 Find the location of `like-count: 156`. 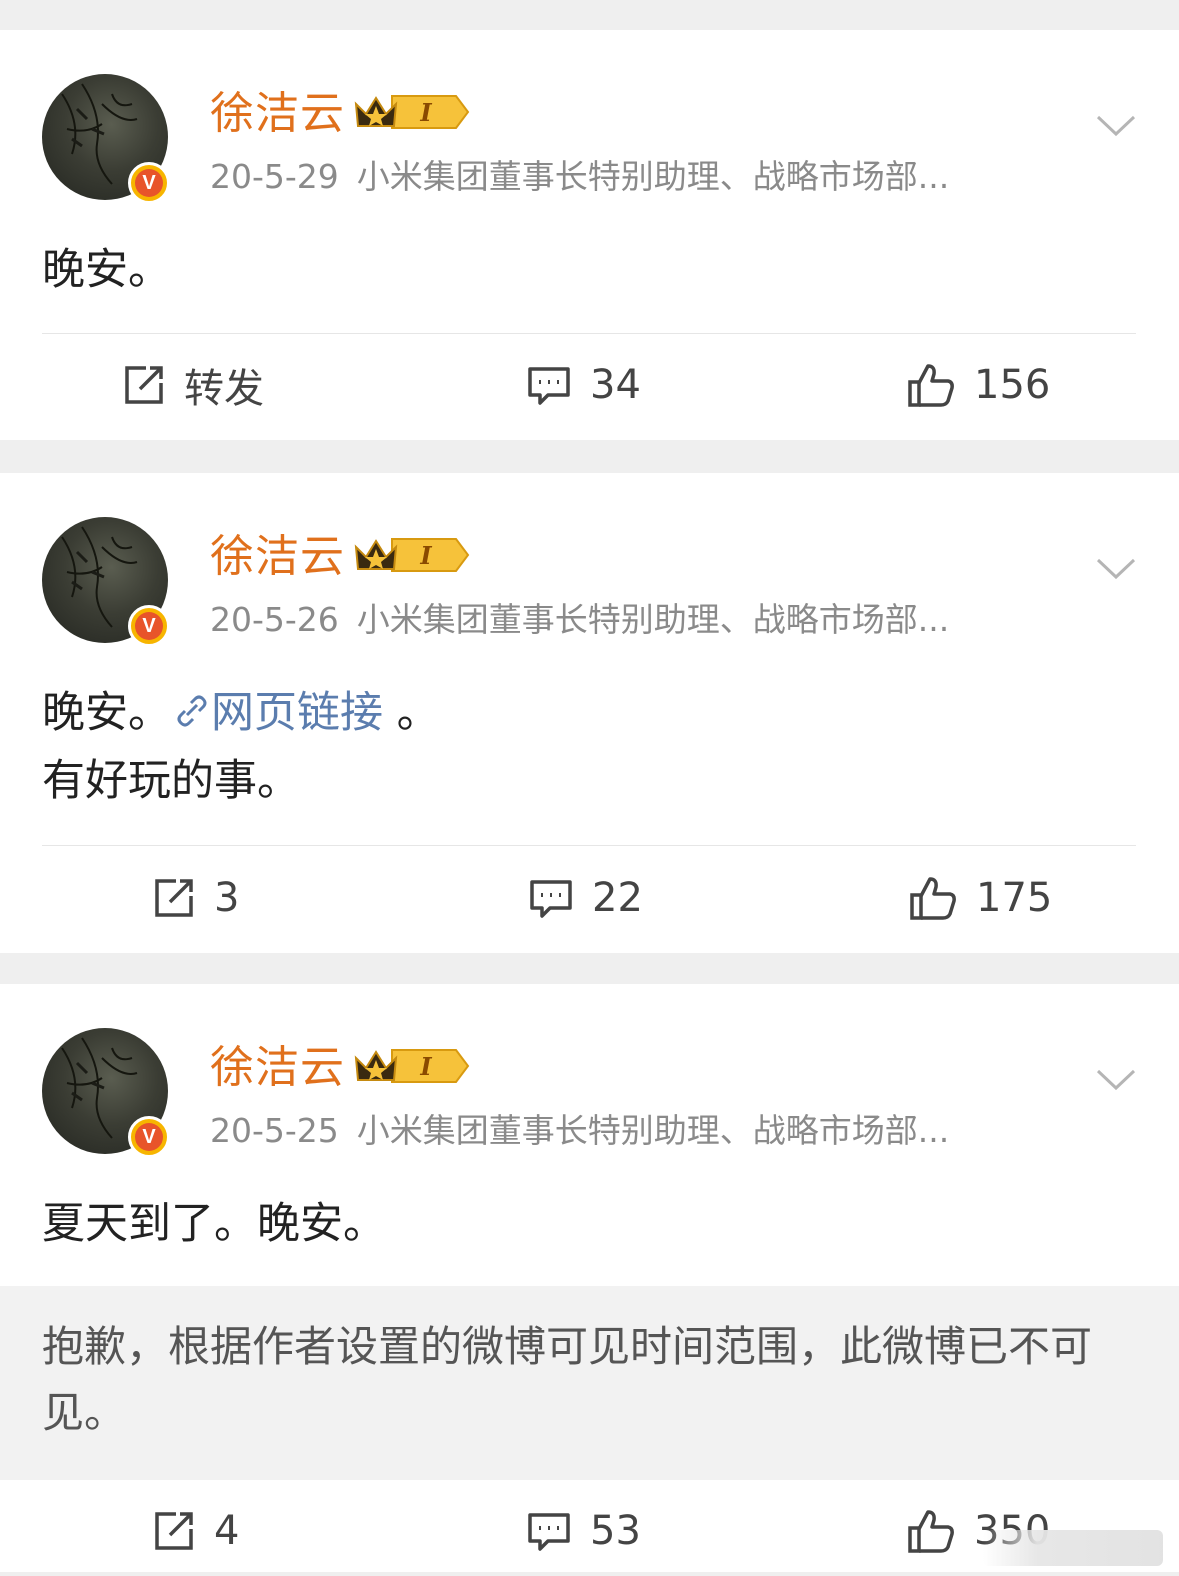

like-count: 156 is located at coordinates (1012, 385).